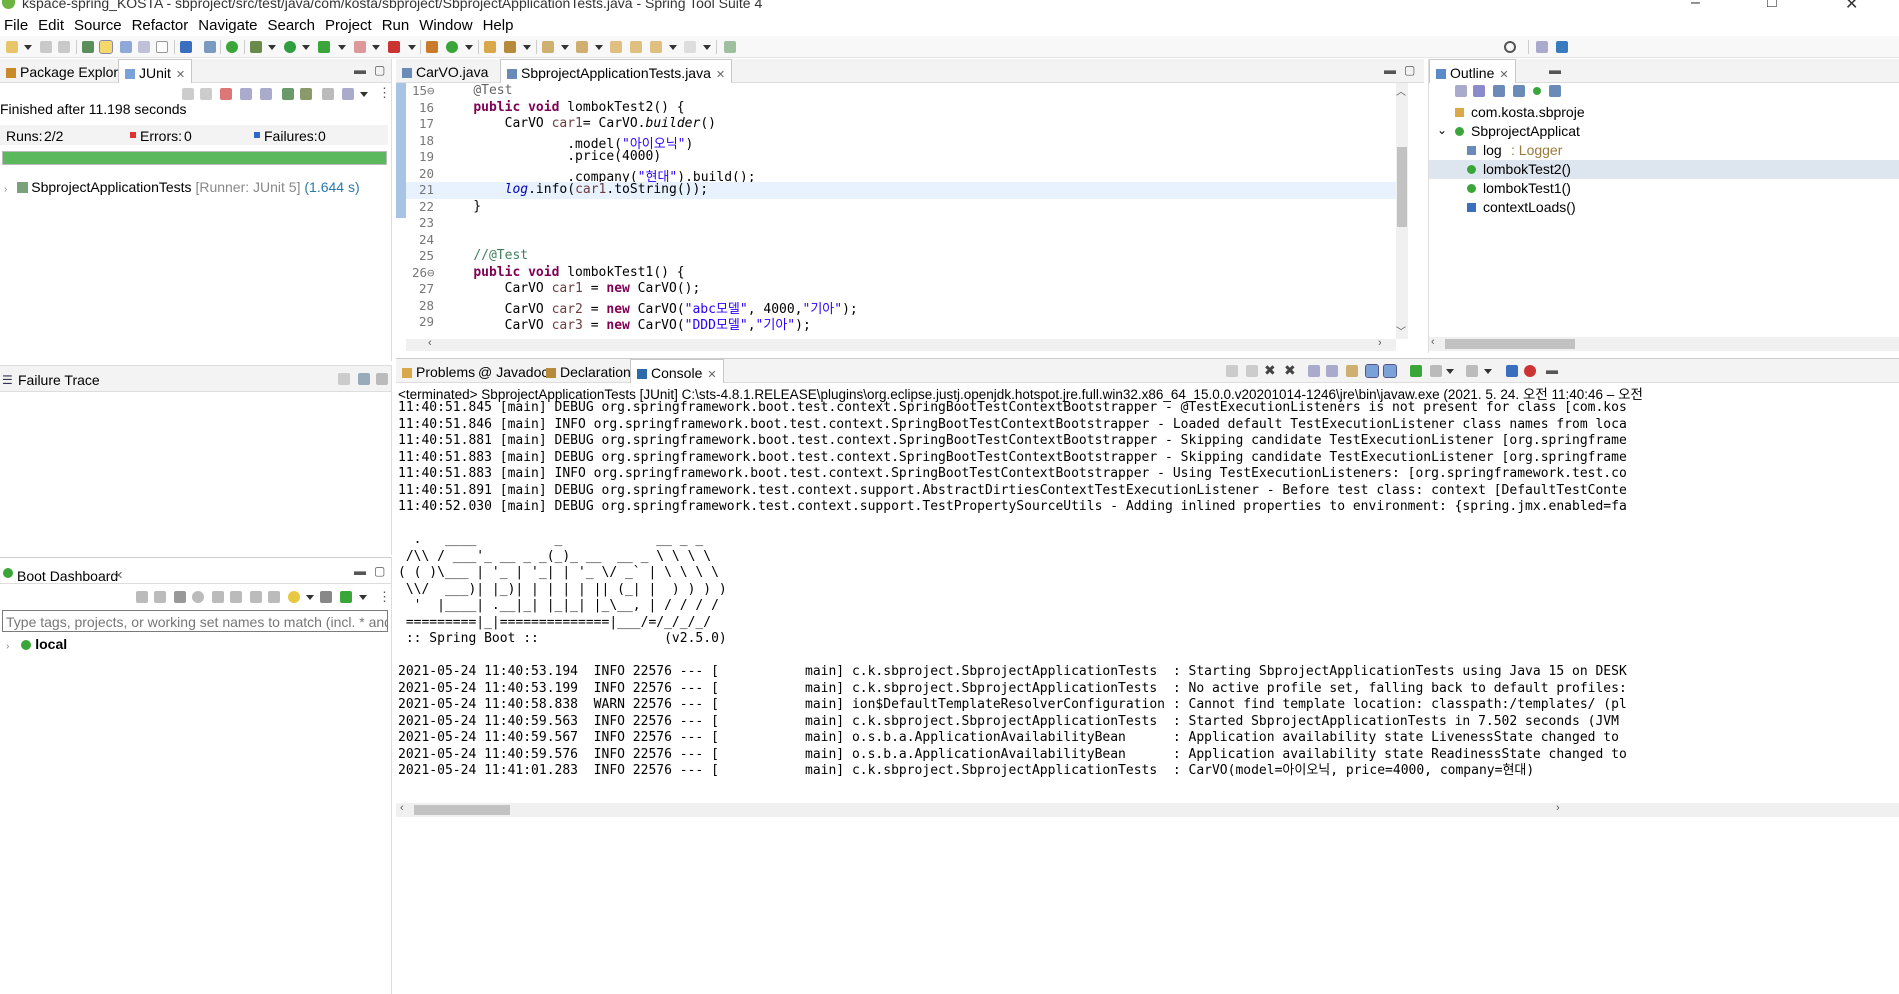  What do you see at coordinates (310, 597) in the screenshot?
I see `lightbulb-dropdown-icon` at bounding box center [310, 597].